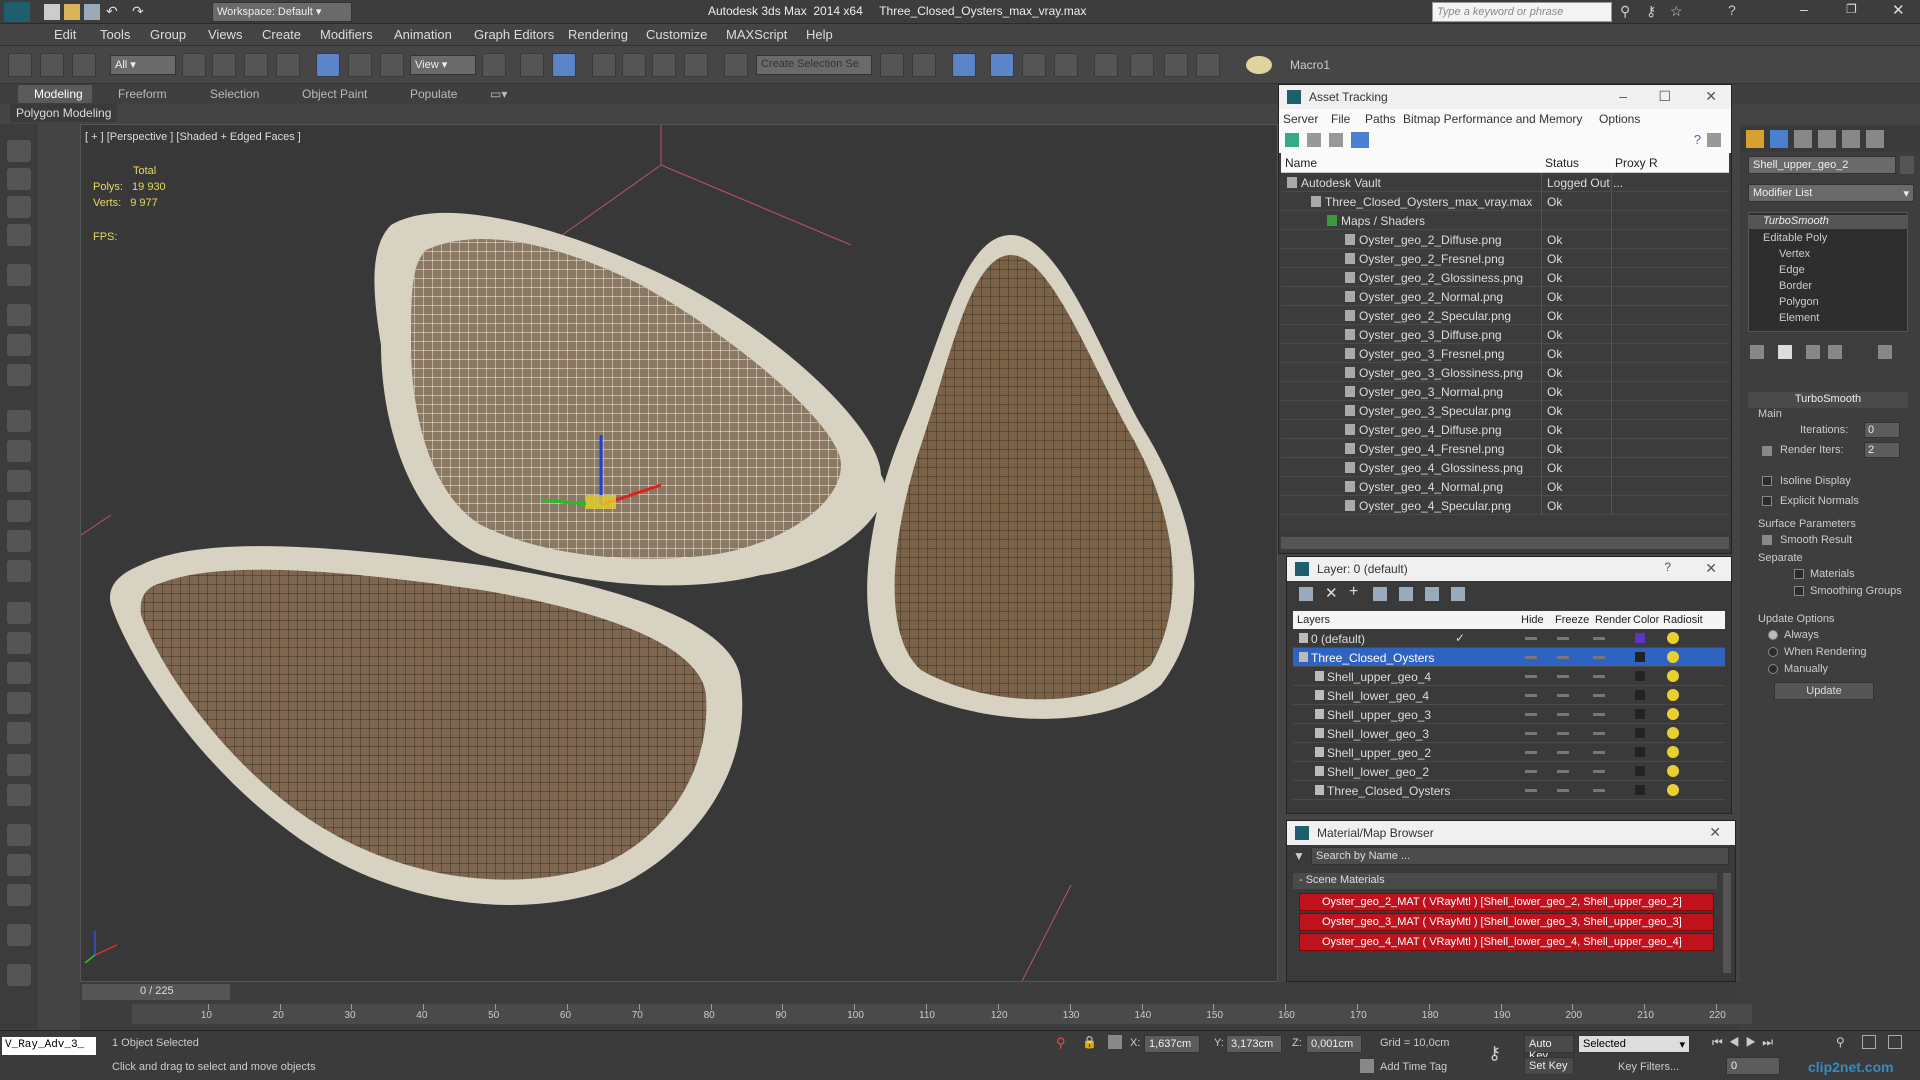  I want to click on favorites-star-icon: ☆, so click(1676, 11).